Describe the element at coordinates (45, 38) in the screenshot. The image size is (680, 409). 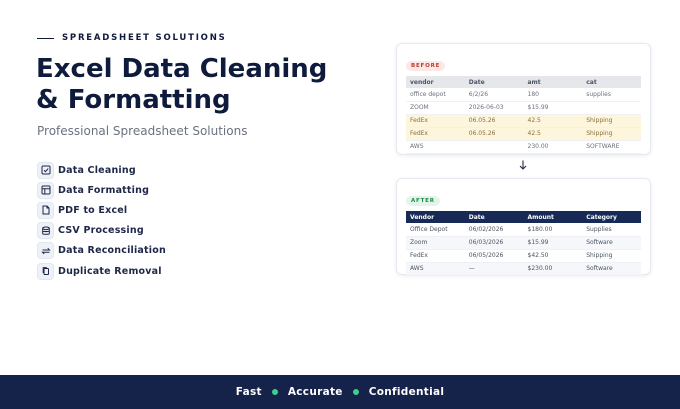
I see `eyebrow-line` at that location.